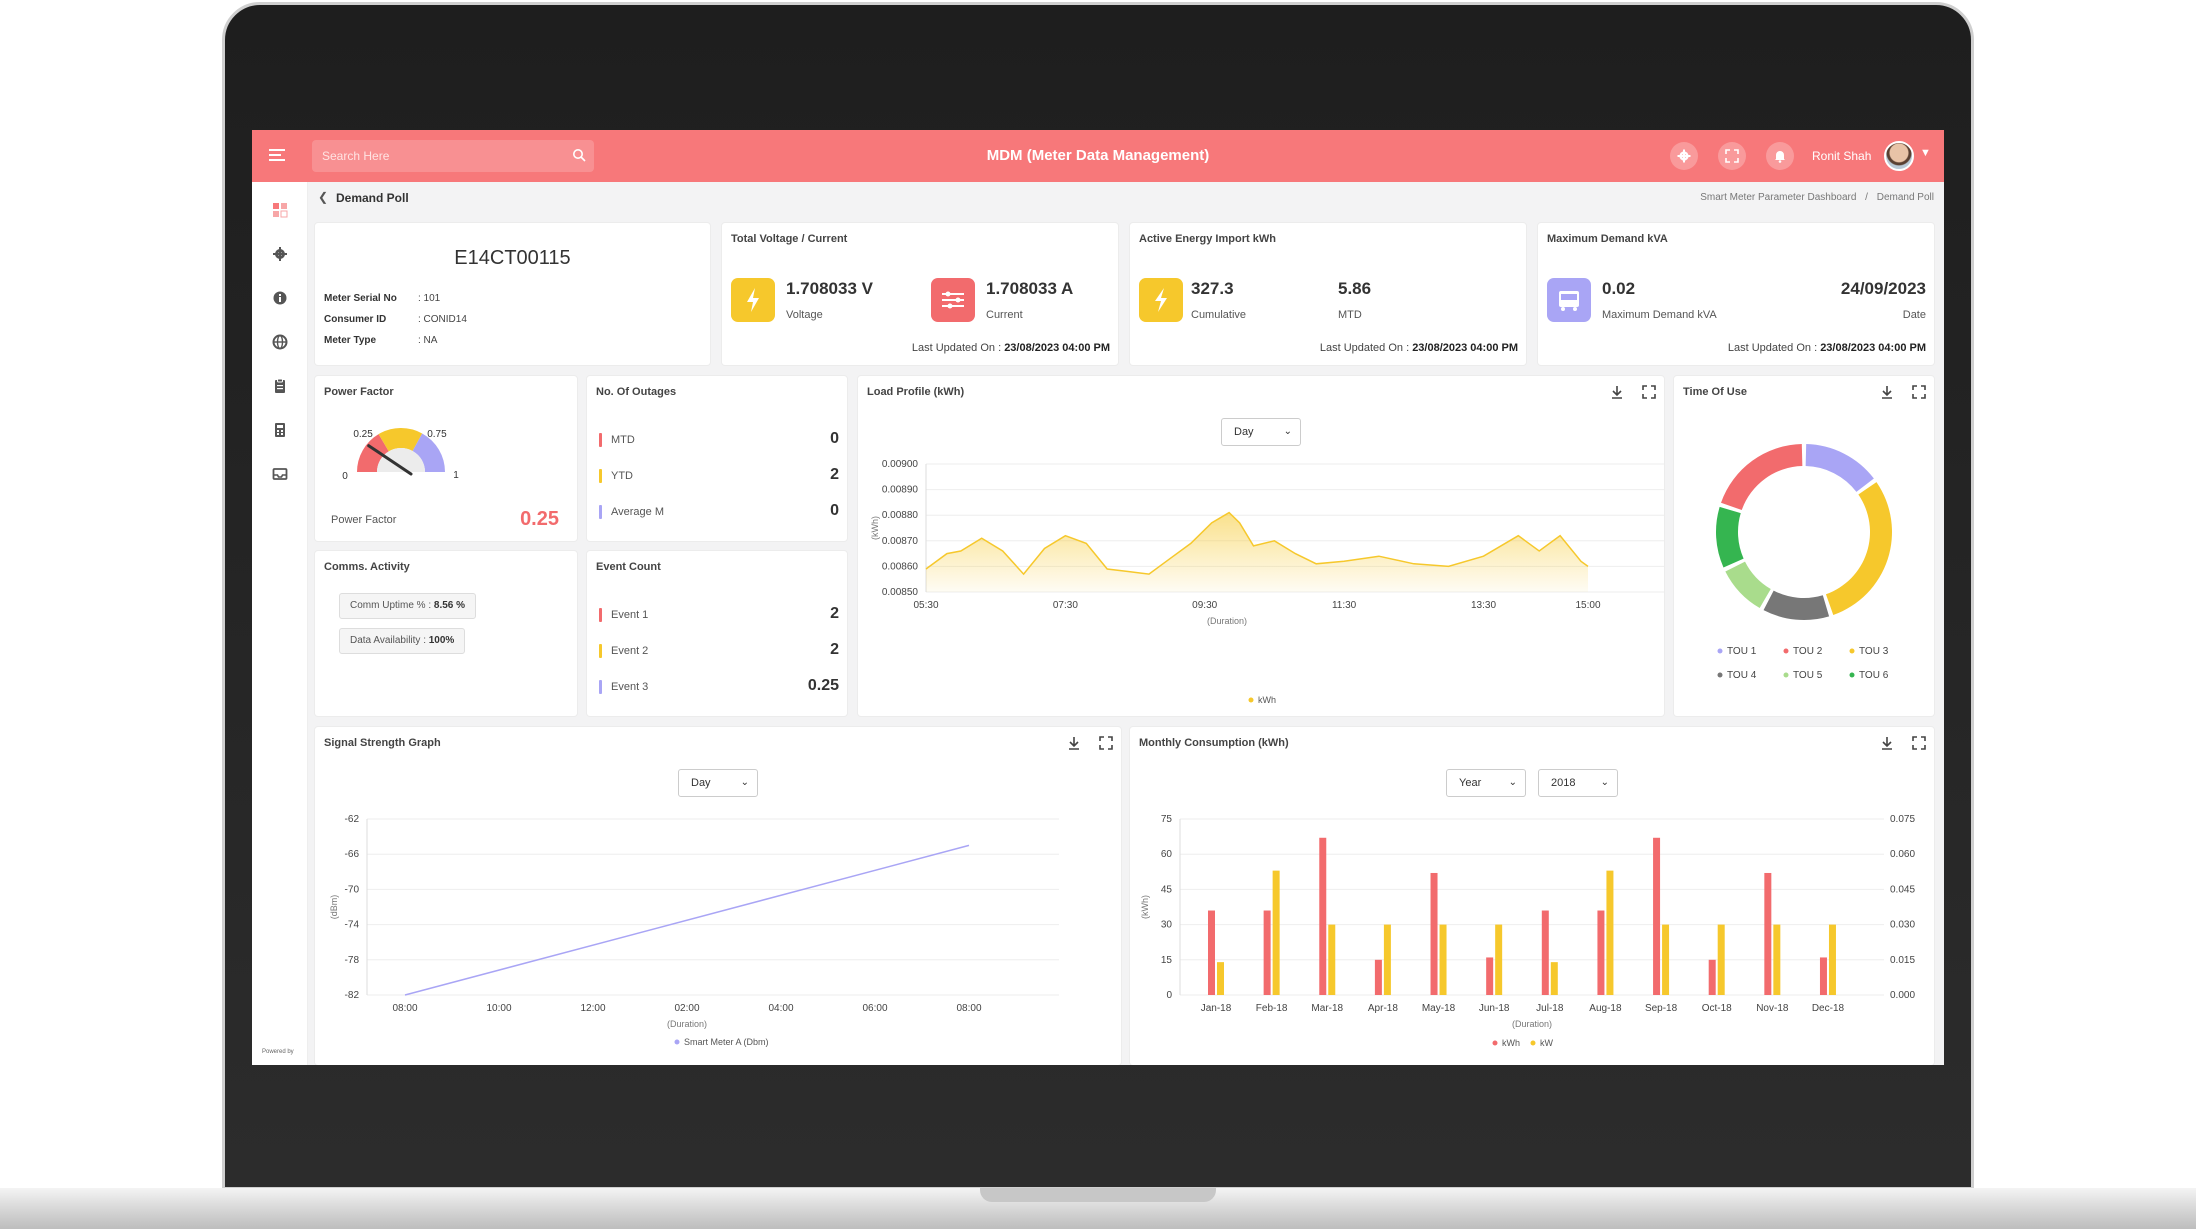 The image size is (2196, 1229). Describe the element at coordinates (1439, 1008) in the screenshot. I see `x-tick-label: May-18` at that location.